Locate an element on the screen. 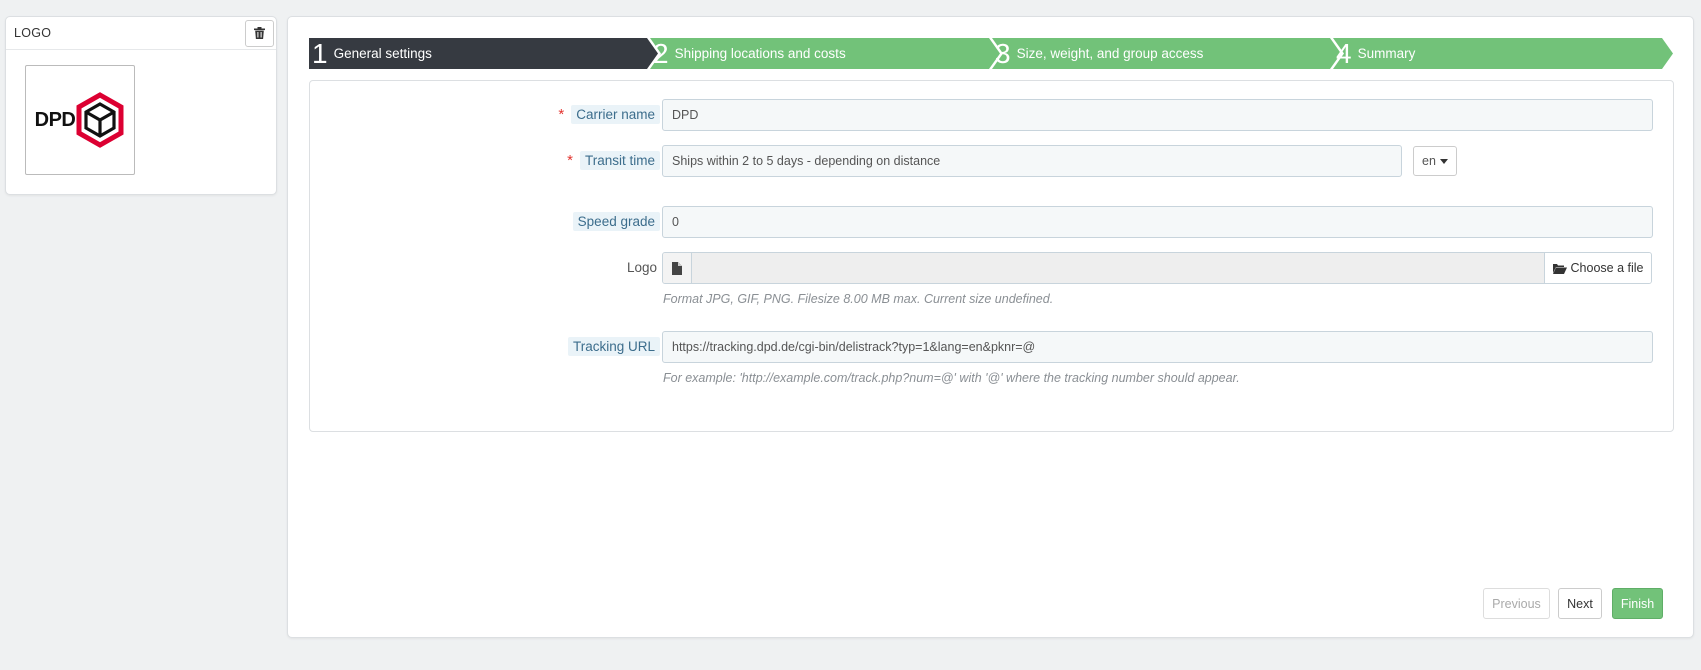 The height and width of the screenshot is (670, 1701). step-label: Summary is located at coordinates (1386, 53).